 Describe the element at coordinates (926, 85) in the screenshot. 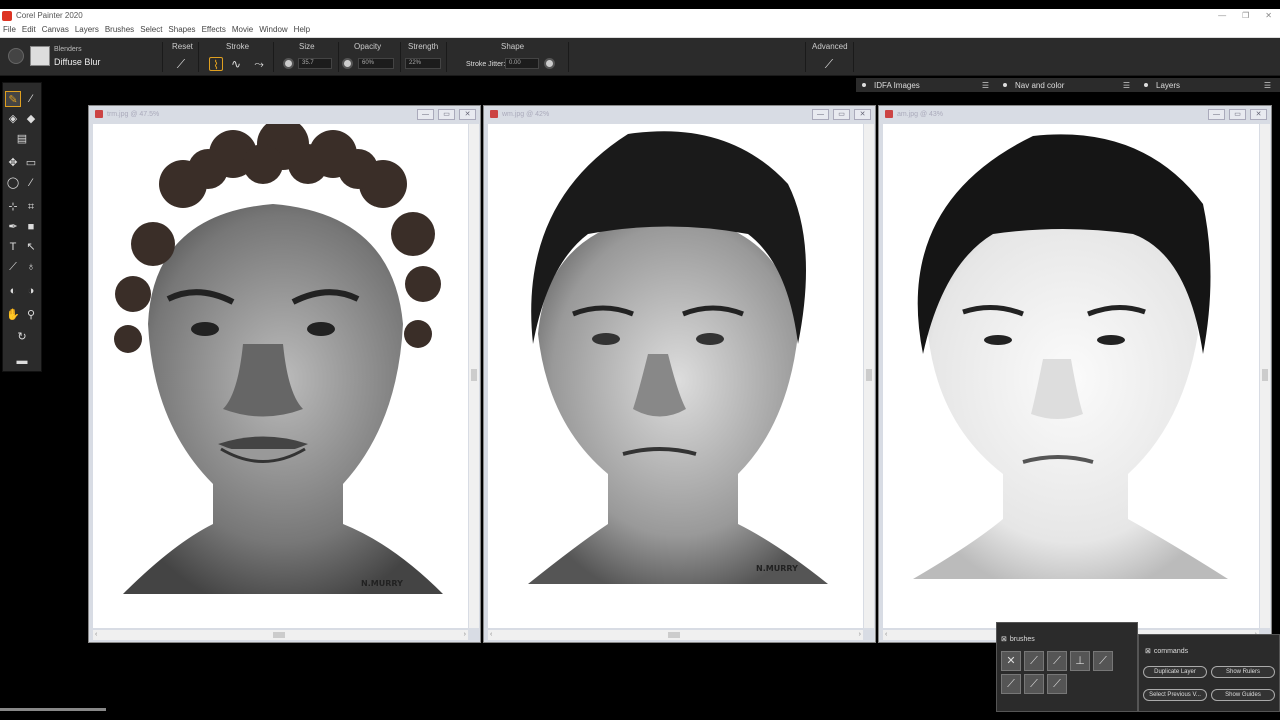

I see `tab-idfa-images: IDFA Images ☰` at that location.